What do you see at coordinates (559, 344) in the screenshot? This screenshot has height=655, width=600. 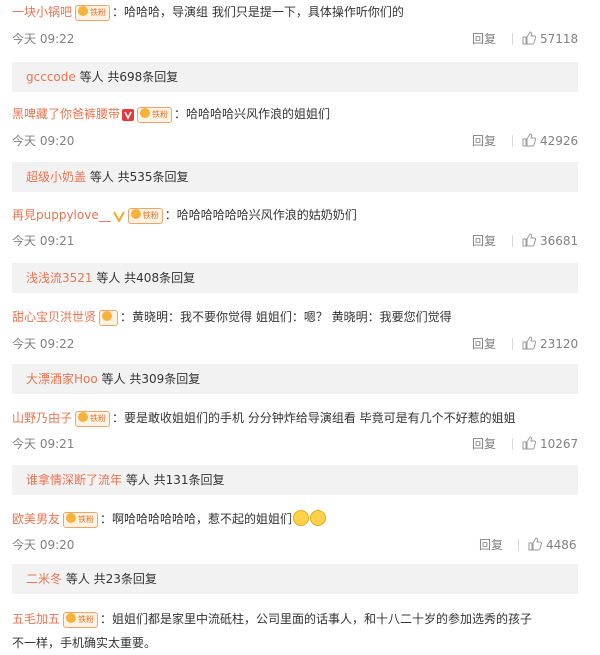 I see `like-count: 23120` at bounding box center [559, 344].